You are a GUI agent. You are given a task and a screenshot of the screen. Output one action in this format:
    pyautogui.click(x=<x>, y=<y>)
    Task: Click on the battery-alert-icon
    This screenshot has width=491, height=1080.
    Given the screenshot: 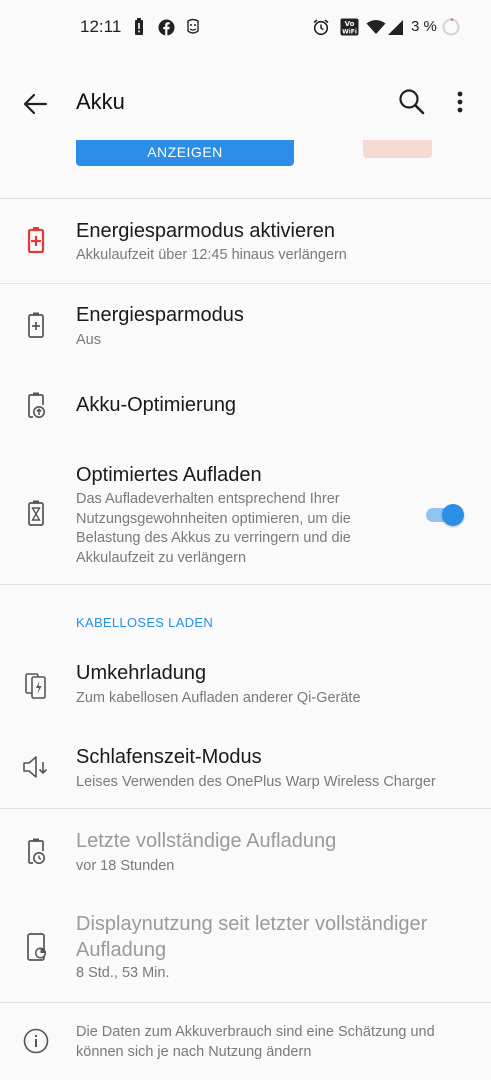 What is the action you would take?
    pyautogui.click(x=139, y=27)
    